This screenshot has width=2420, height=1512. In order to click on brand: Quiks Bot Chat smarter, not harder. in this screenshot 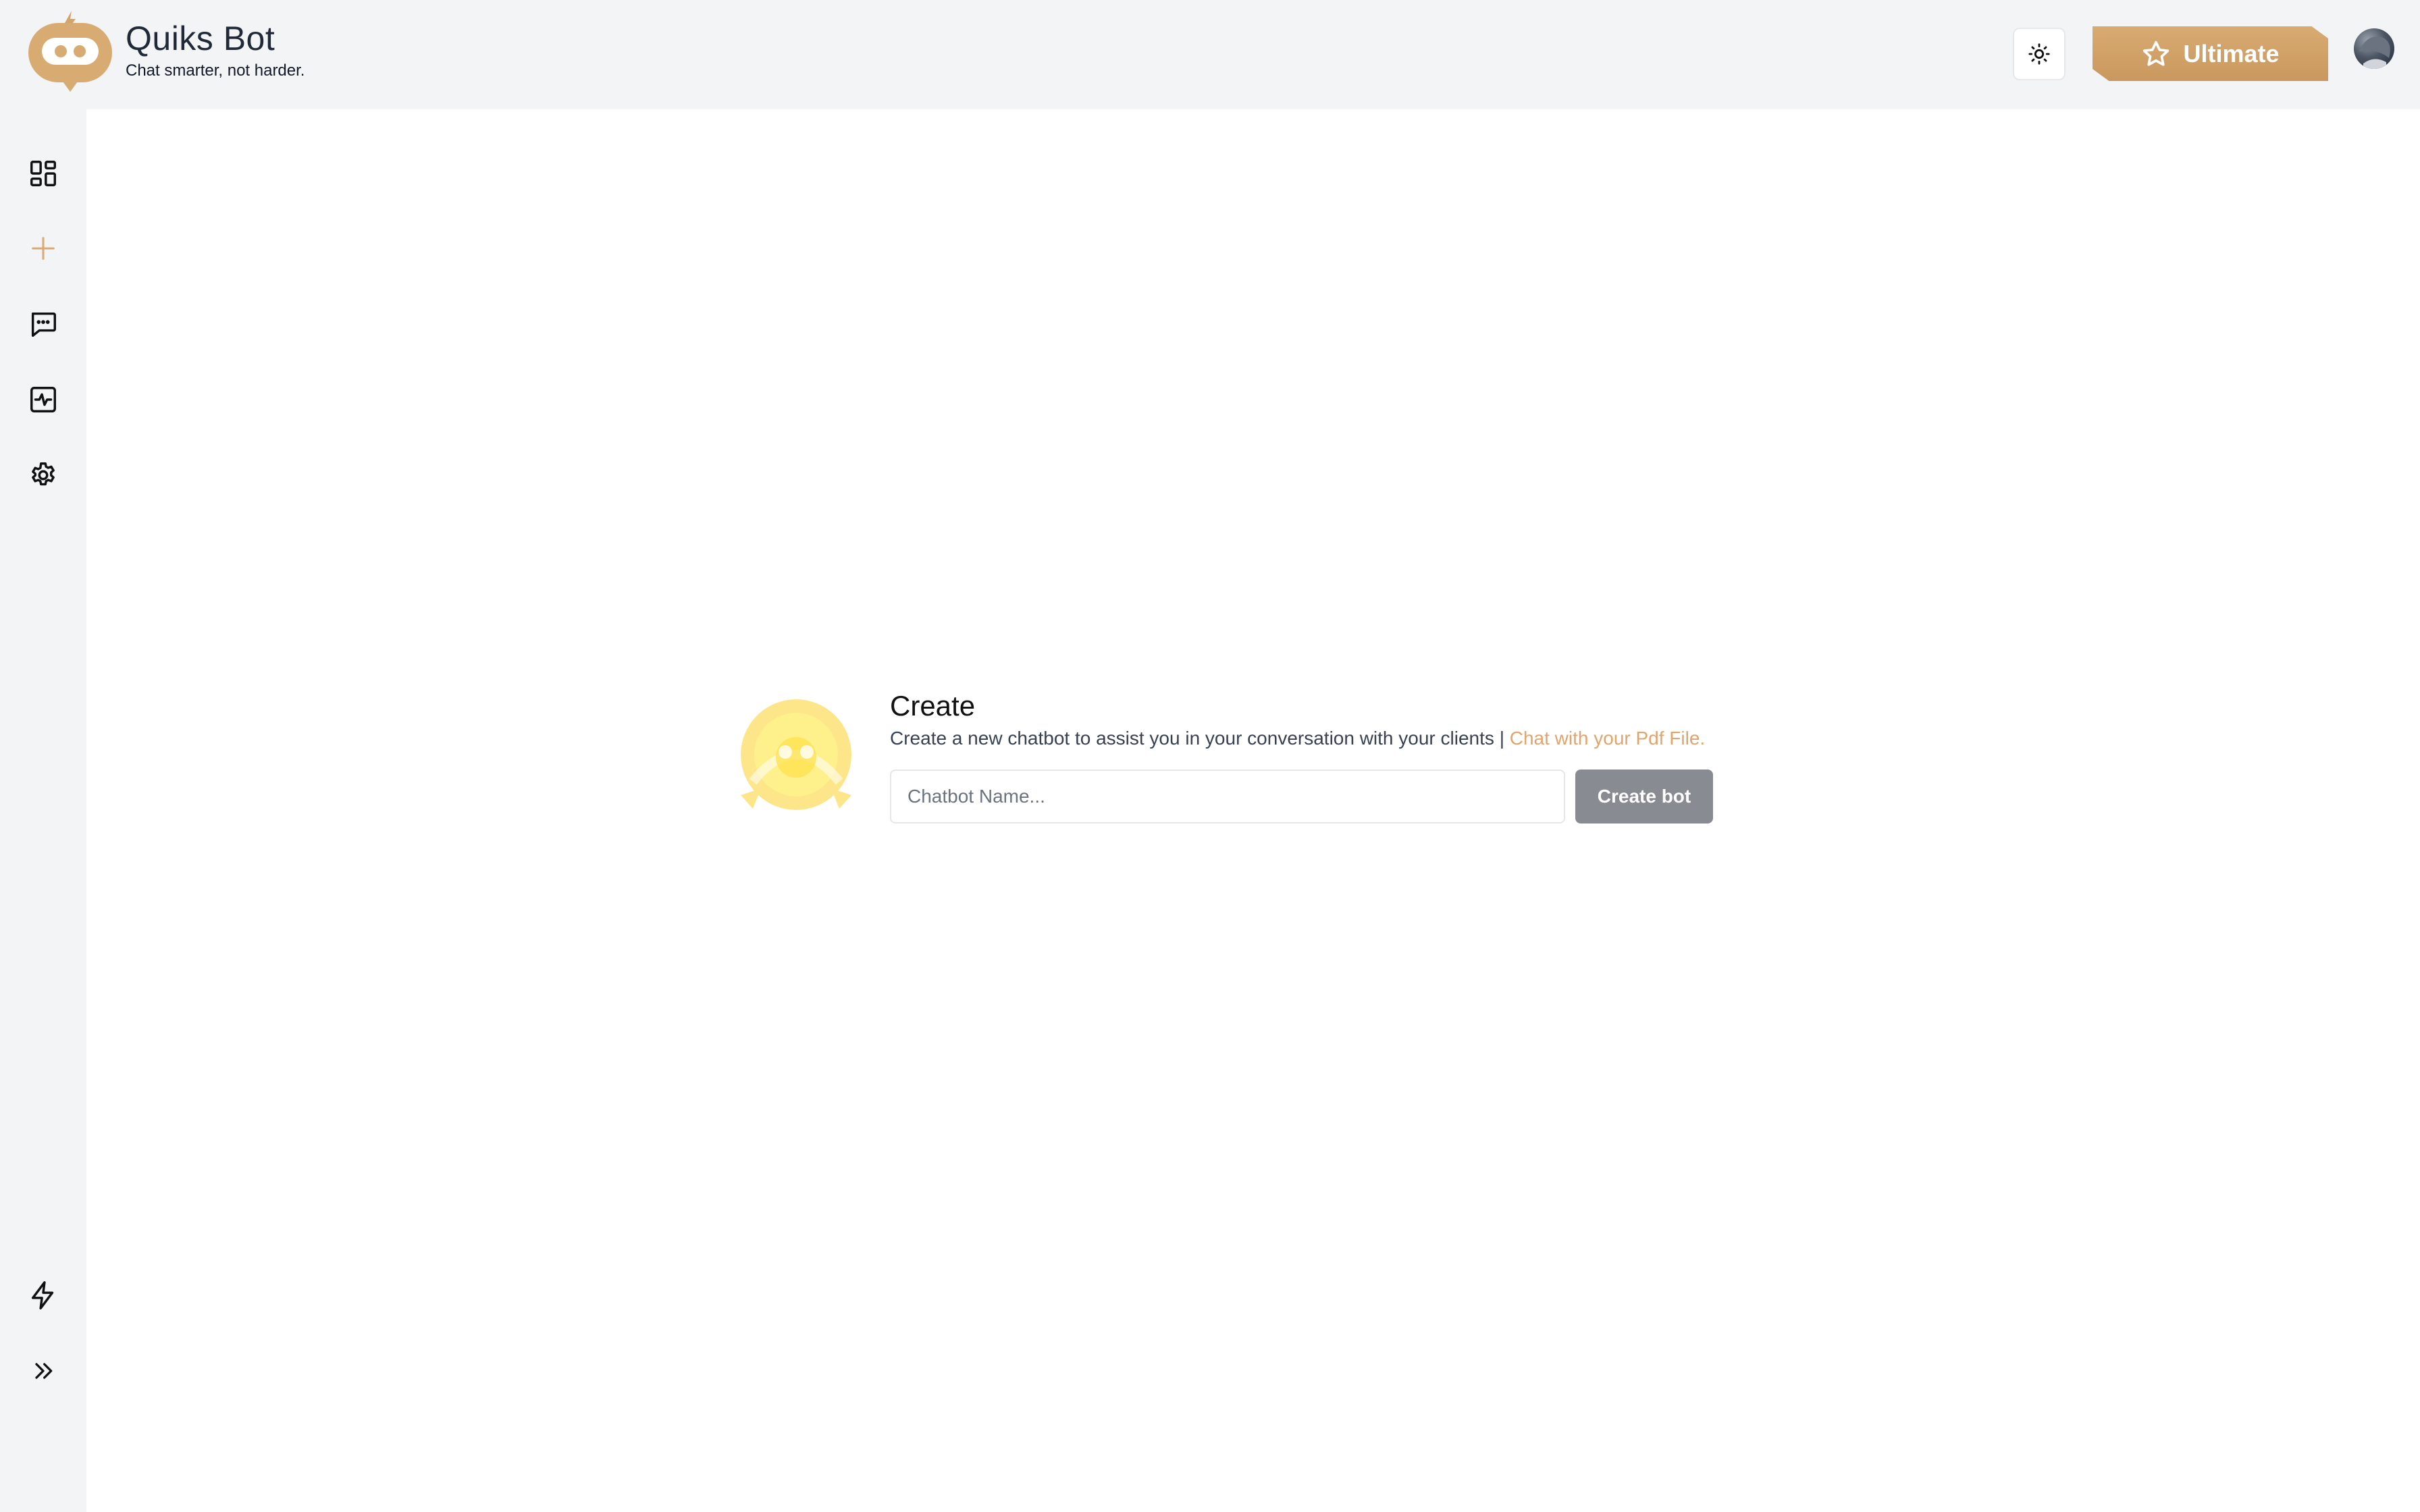, I will do `click(165, 50)`.